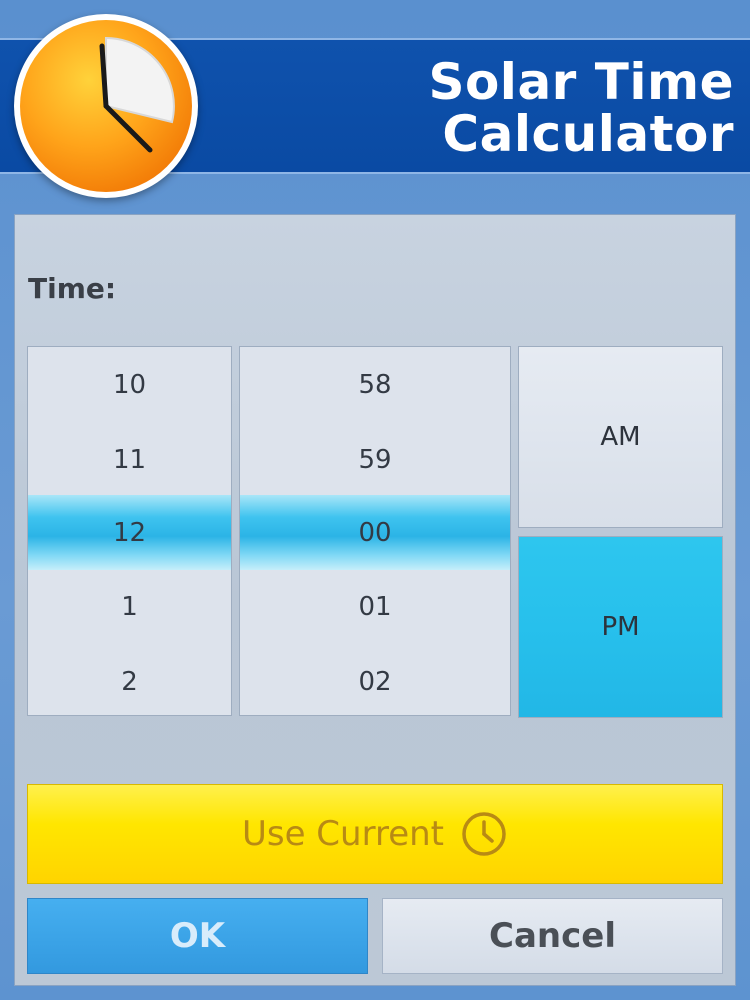 This screenshot has height=1000, width=750. What do you see at coordinates (129, 384) in the screenshot?
I see `hour-option: 10` at bounding box center [129, 384].